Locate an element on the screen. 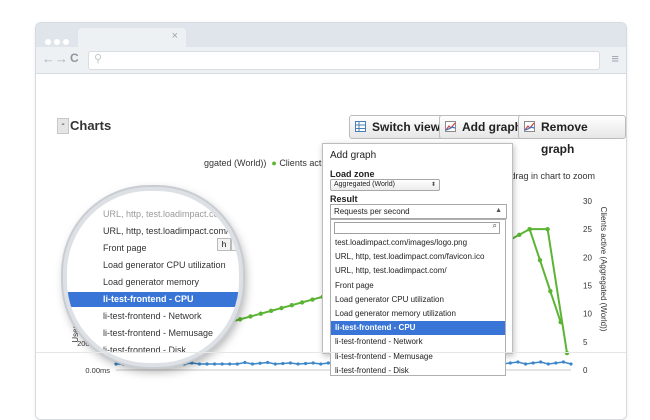 Image resolution: width=650 pixels, height=420 pixels. load-zone-value: Aggregated (World) is located at coordinates (364, 184).